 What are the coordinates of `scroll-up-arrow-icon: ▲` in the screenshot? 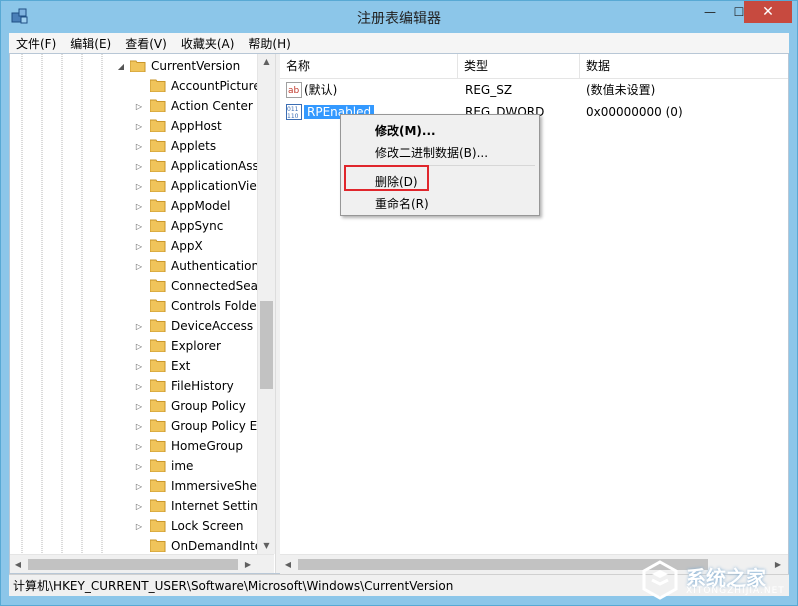 It's located at (266, 62).